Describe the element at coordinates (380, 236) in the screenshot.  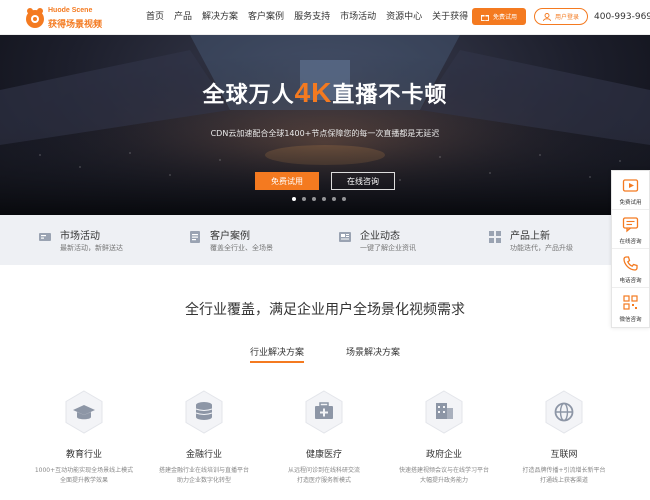
I see `quick-link-title: 企业动态` at that location.